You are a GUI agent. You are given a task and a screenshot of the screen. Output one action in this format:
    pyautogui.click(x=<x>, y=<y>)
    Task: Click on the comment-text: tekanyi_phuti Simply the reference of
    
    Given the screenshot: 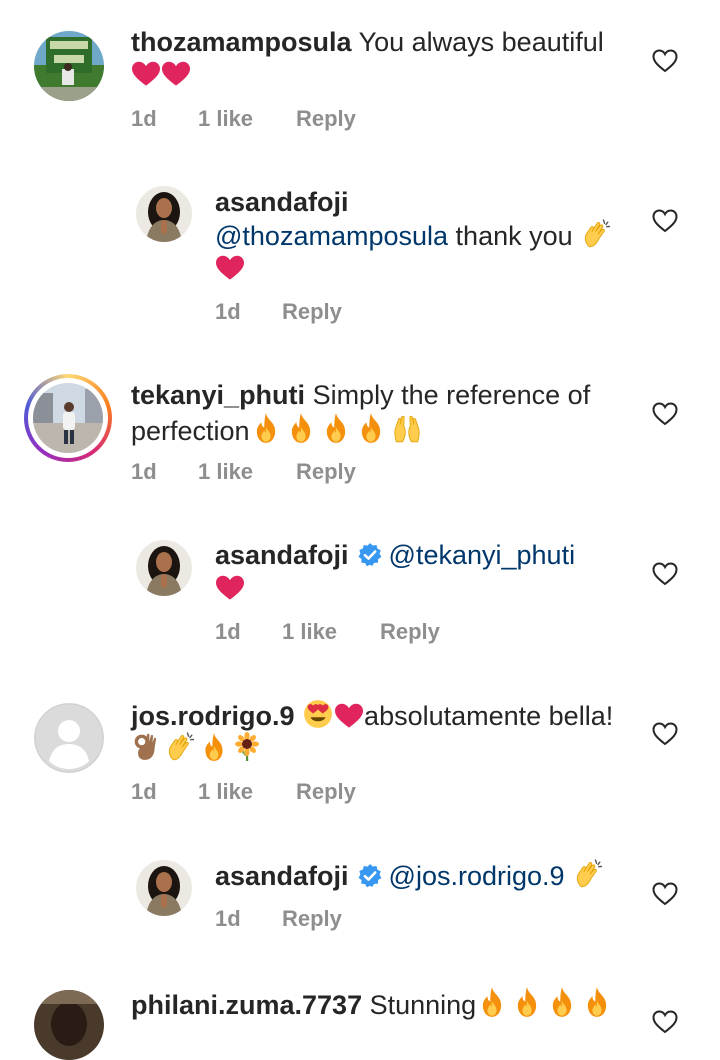 What is the action you would take?
    pyautogui.click(x=360, y=395)
    